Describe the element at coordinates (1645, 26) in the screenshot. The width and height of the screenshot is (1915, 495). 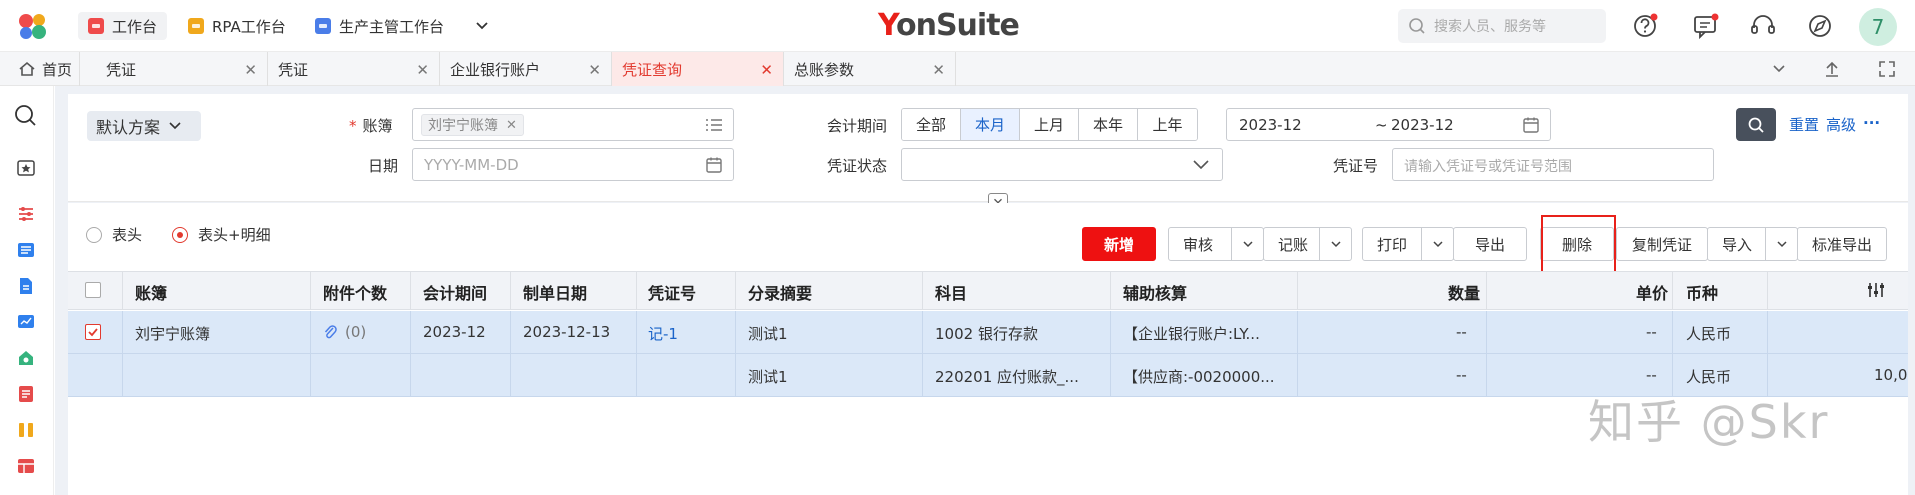
I see `help-icon` at that location.